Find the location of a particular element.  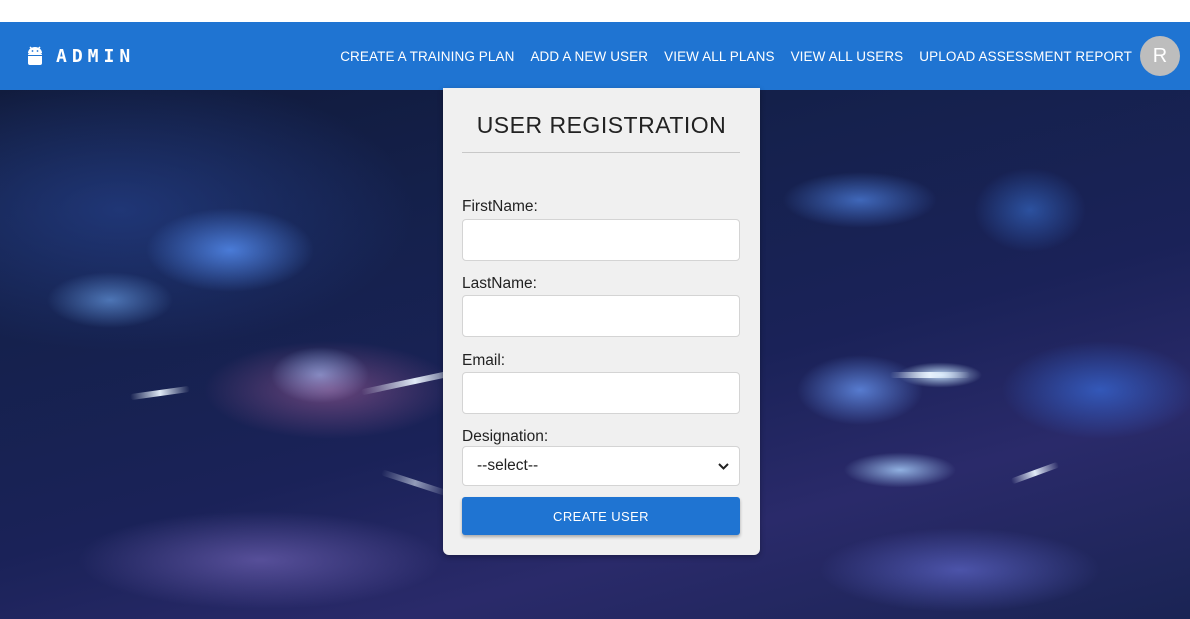

nav-add-new-user: ADD A NEW USER is located at coordinates (589, 56).